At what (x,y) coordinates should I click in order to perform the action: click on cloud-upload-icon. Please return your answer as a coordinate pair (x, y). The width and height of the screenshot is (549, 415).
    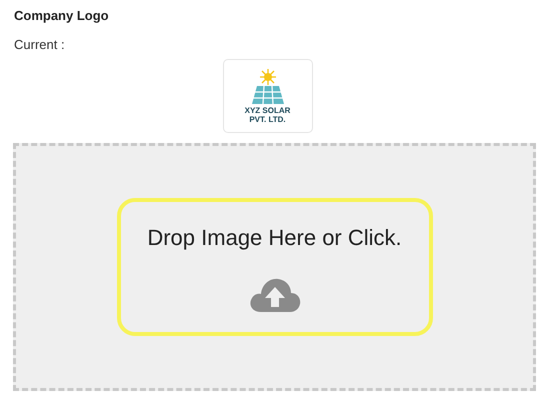
    Looking at the image, I should click on (275, 295).